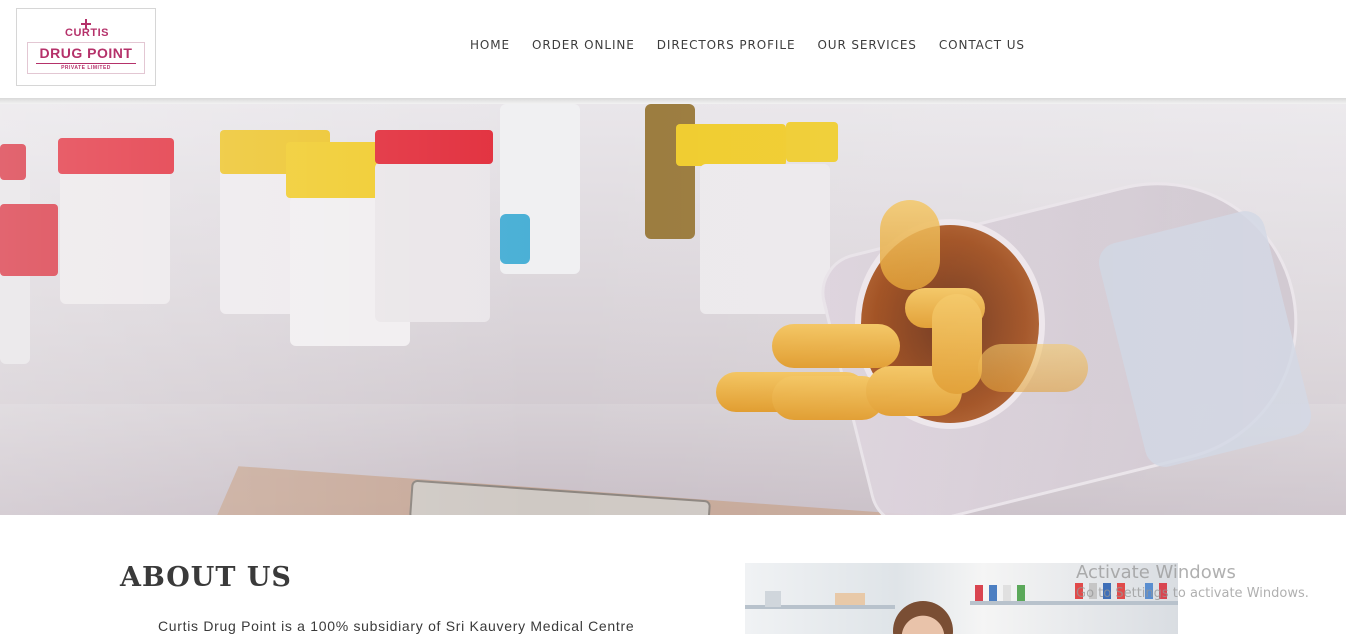 The height and width of the screenshot is (634, 1346). Describe the element at coordinates (866, 47) in the screenshot. I see `nav-our-services: OUR SERVICES` at that location.